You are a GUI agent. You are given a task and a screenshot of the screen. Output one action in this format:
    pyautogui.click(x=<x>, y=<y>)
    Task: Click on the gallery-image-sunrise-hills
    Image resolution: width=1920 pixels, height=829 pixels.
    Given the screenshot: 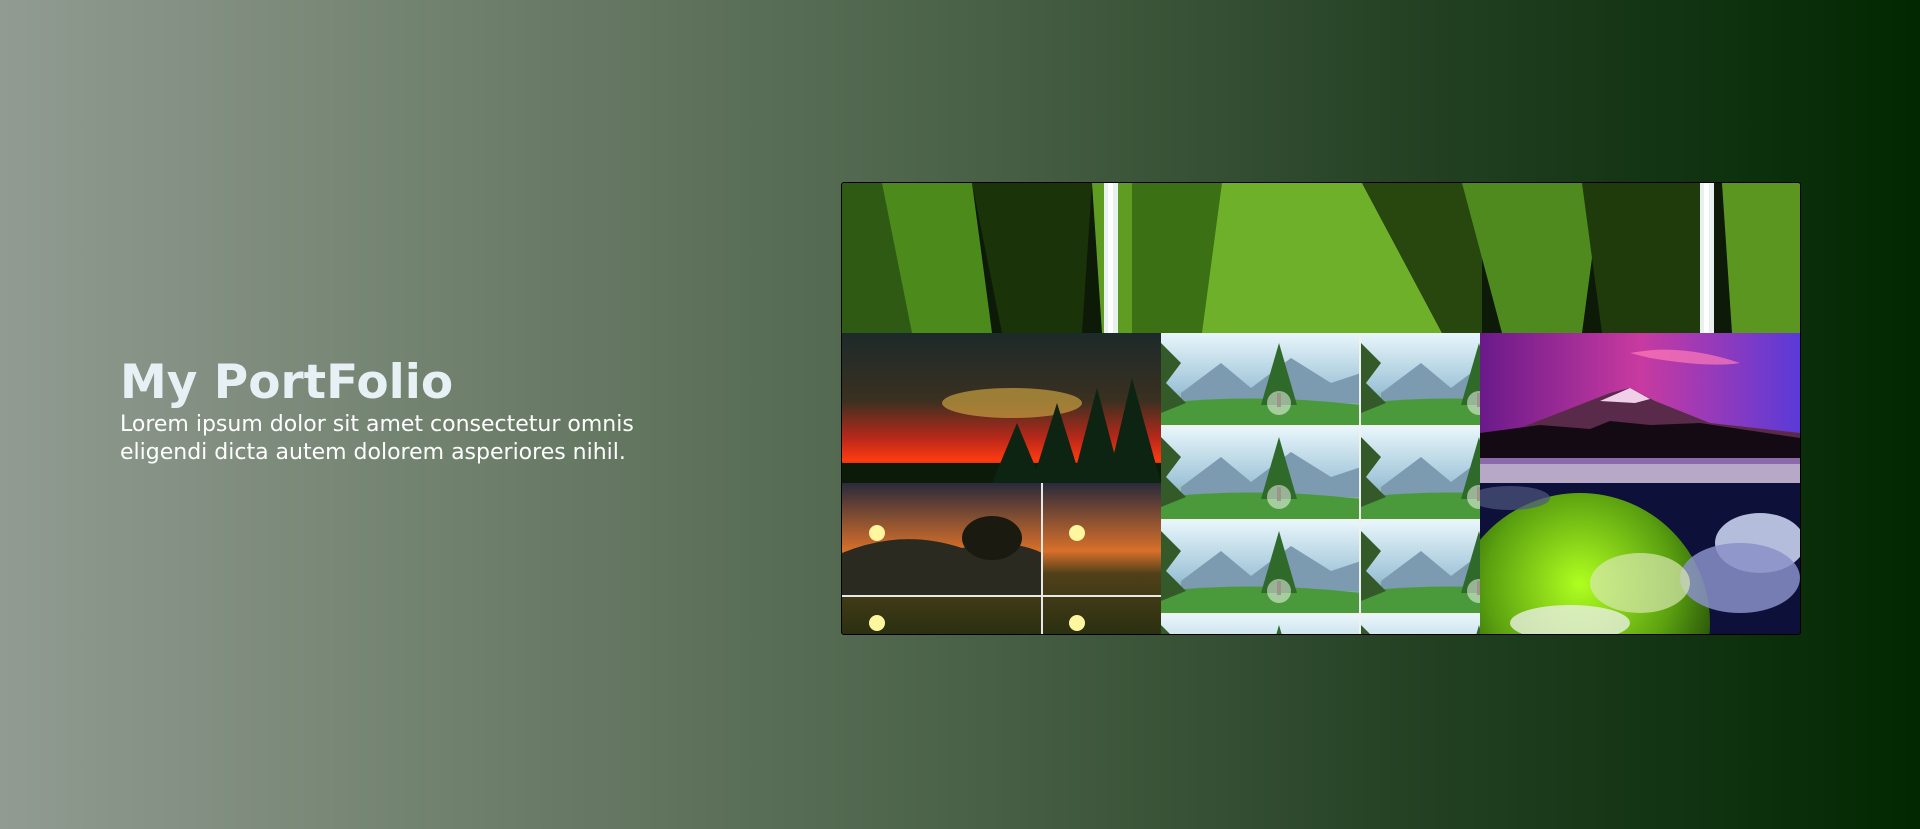 What is the action you would take?
    pyautogui.click(x=1001, y=558)
    